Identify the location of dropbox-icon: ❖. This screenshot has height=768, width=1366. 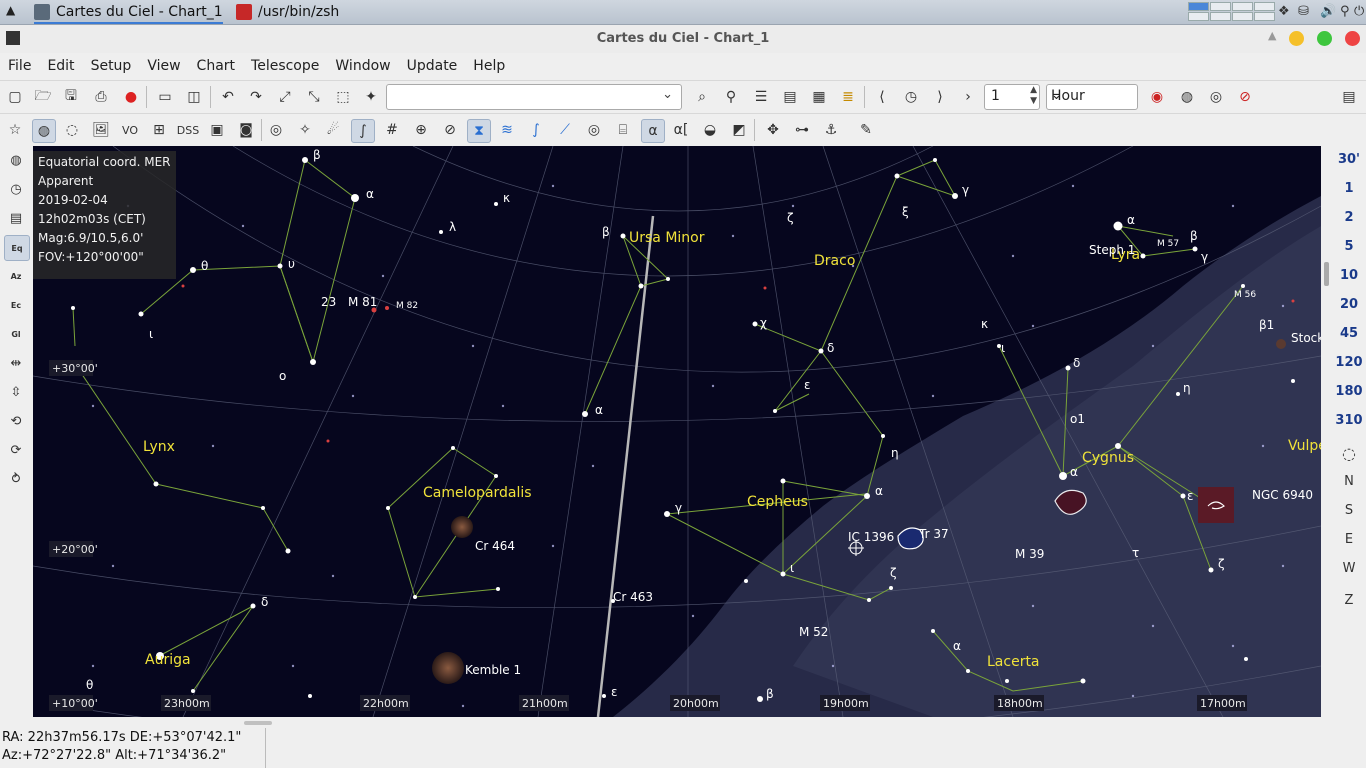
(1284, 11).